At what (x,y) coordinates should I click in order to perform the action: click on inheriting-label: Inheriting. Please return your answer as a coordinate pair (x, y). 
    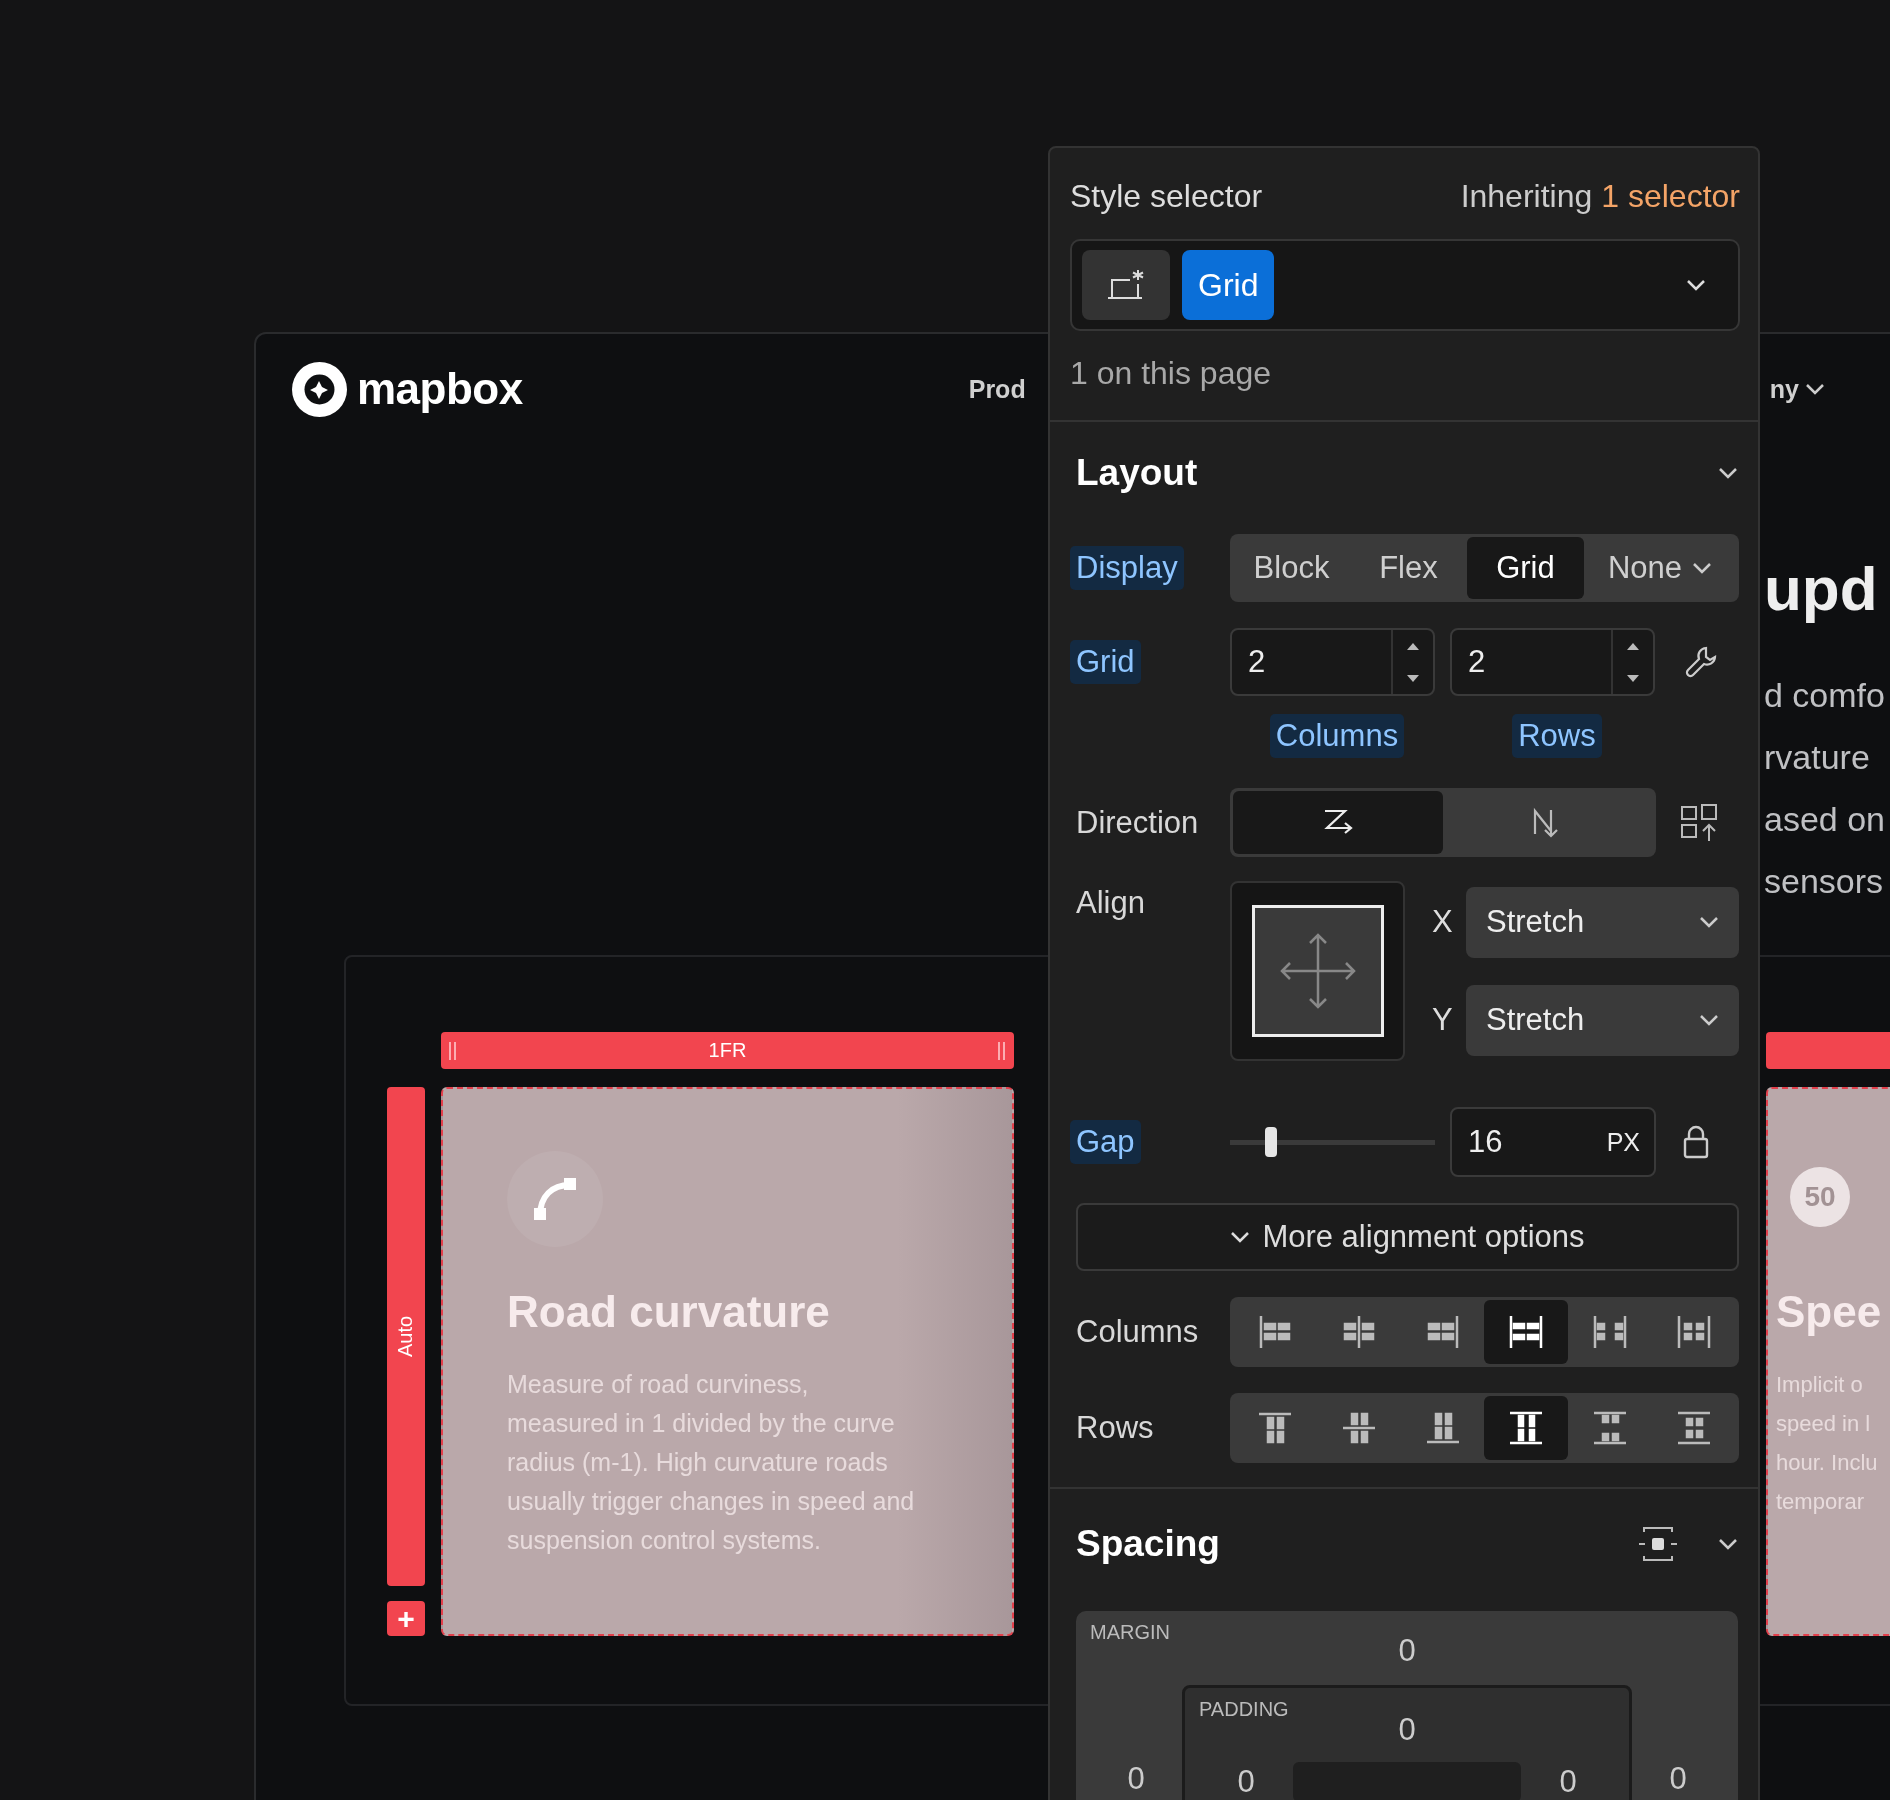
    Looking at the image, I should click on (1526, 196).